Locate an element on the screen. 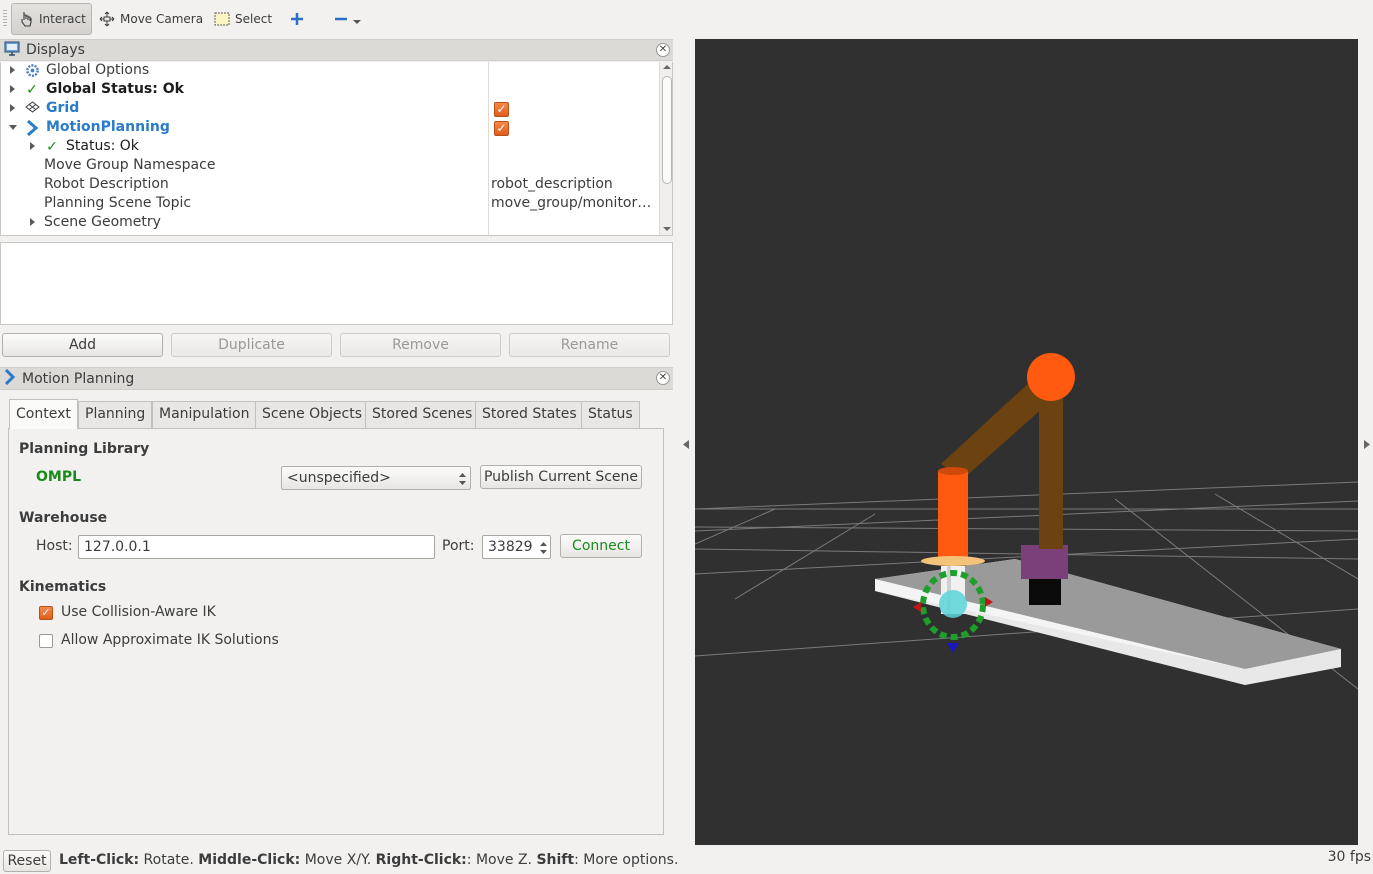  port-spinbox: 33829 is located at coordinates (516, 547).